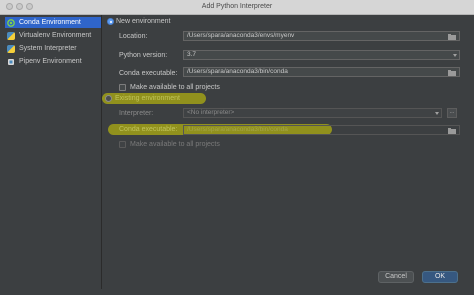 This screenshot has width=474, height=295. Describe the element at coordinates (50, 22) in the screenshot. I see `sidebar-item-label: Conda Environment` at that location.